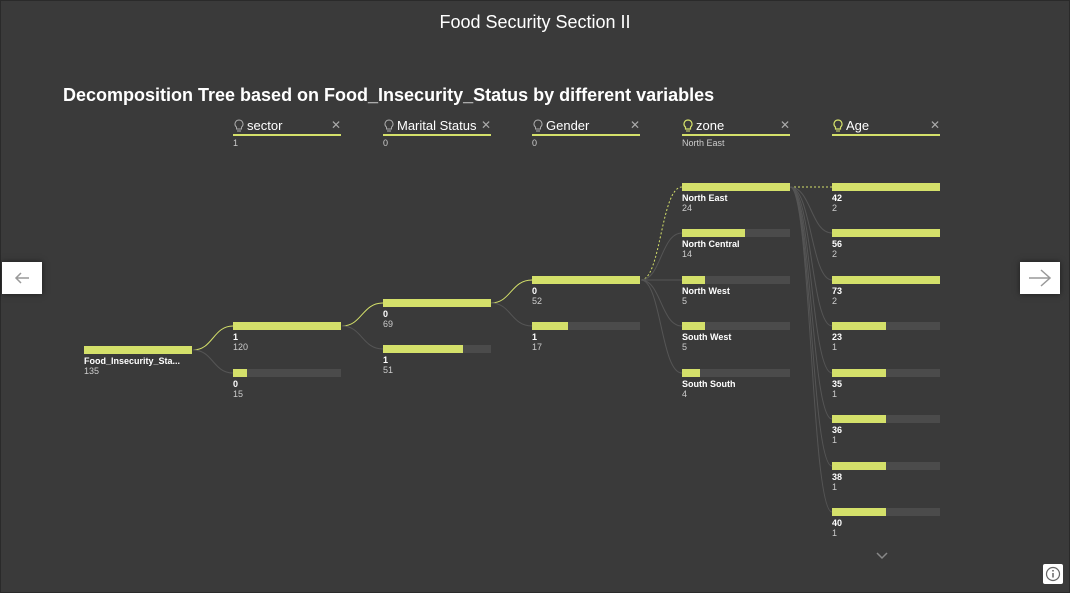 The image size is (1070, 593). I want to click on tree-node-age-35: 35 1, so click(886, 384).